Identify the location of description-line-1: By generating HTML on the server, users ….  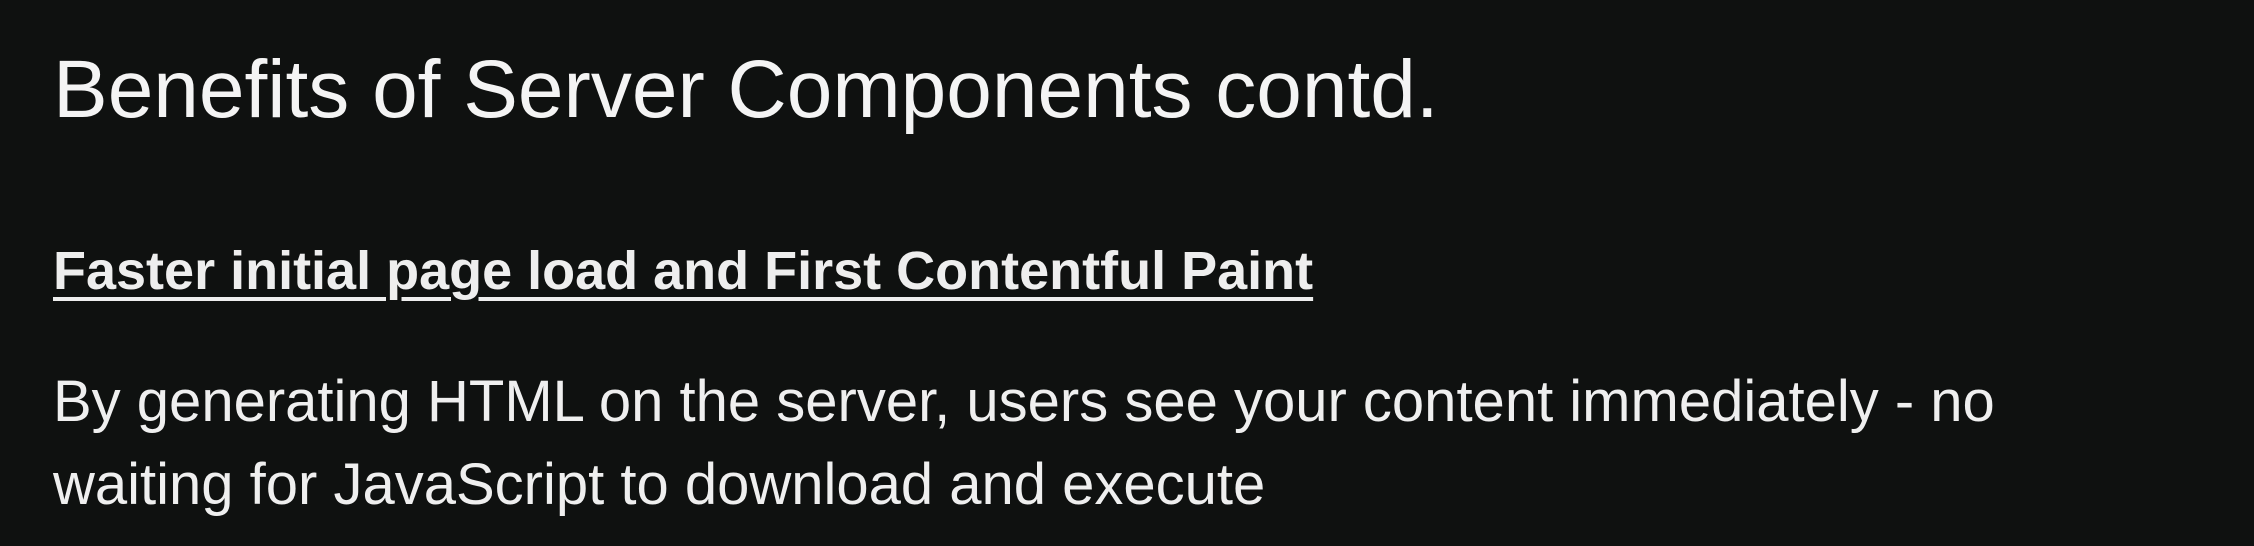
(1024, 401).